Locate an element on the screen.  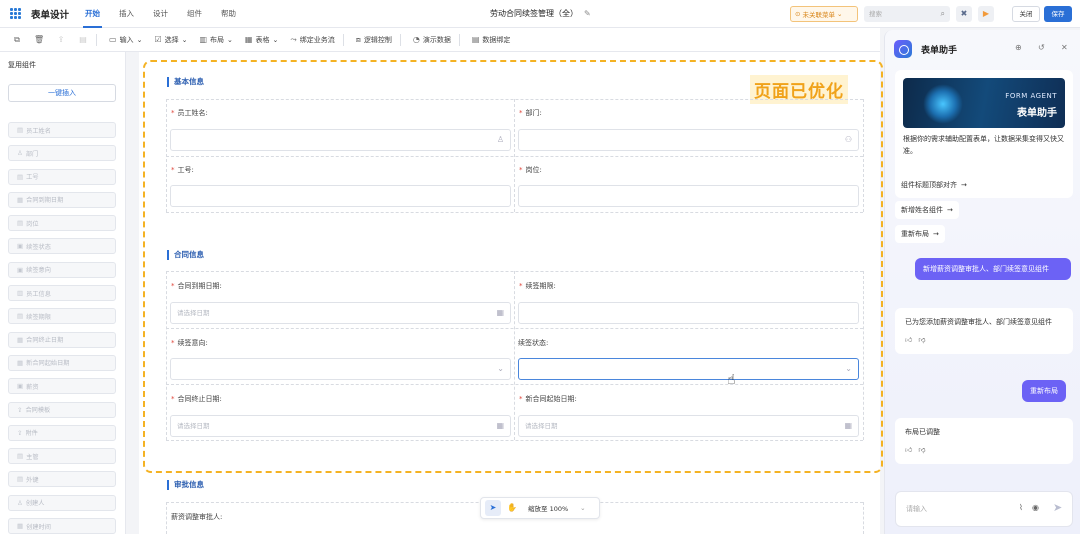
component-item: ▣ 薪资 is located at coordinates (62, 386).